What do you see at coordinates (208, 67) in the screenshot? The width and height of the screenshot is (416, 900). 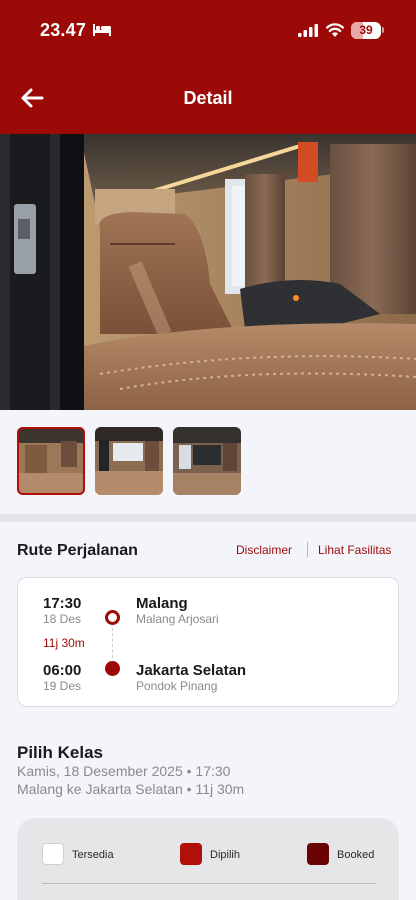 I see `app-header: 23.47 39 Detail` at bounding box center [208, 67].